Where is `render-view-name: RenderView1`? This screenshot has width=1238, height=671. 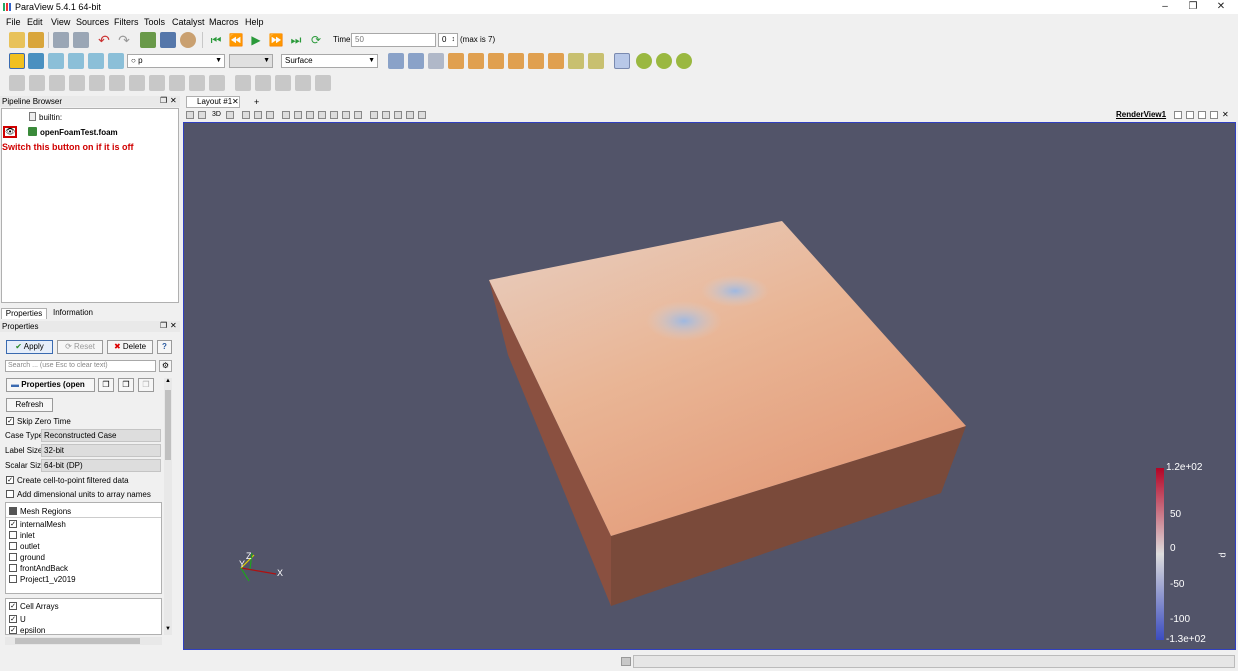
render-view-name: RenderView1 is located at coordinates (1141, 114).